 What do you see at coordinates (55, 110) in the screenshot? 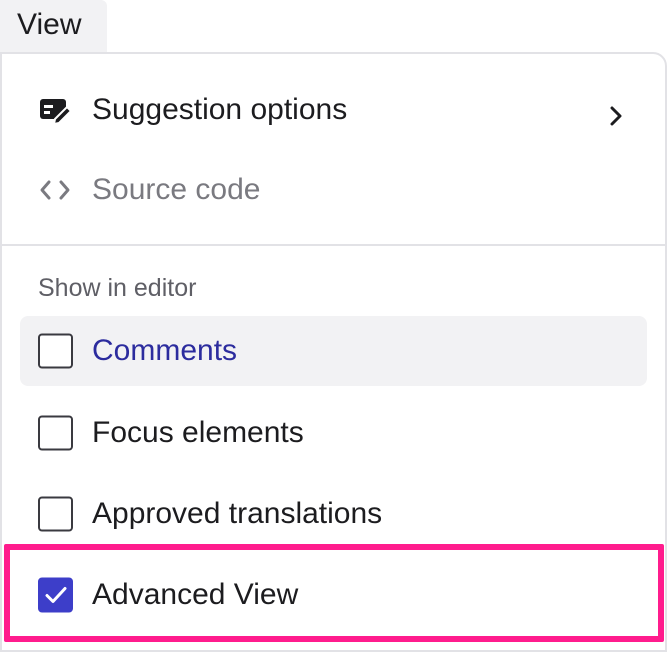
I see `edit-suggestion-icon` at bounding box center [55, 110].